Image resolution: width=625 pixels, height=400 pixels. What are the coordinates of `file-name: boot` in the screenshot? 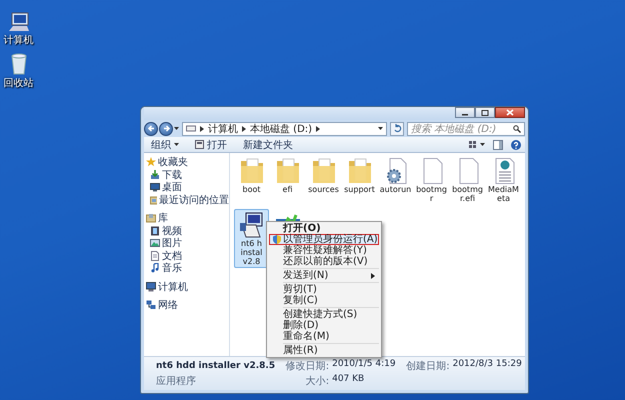 It's located at (251, 189).